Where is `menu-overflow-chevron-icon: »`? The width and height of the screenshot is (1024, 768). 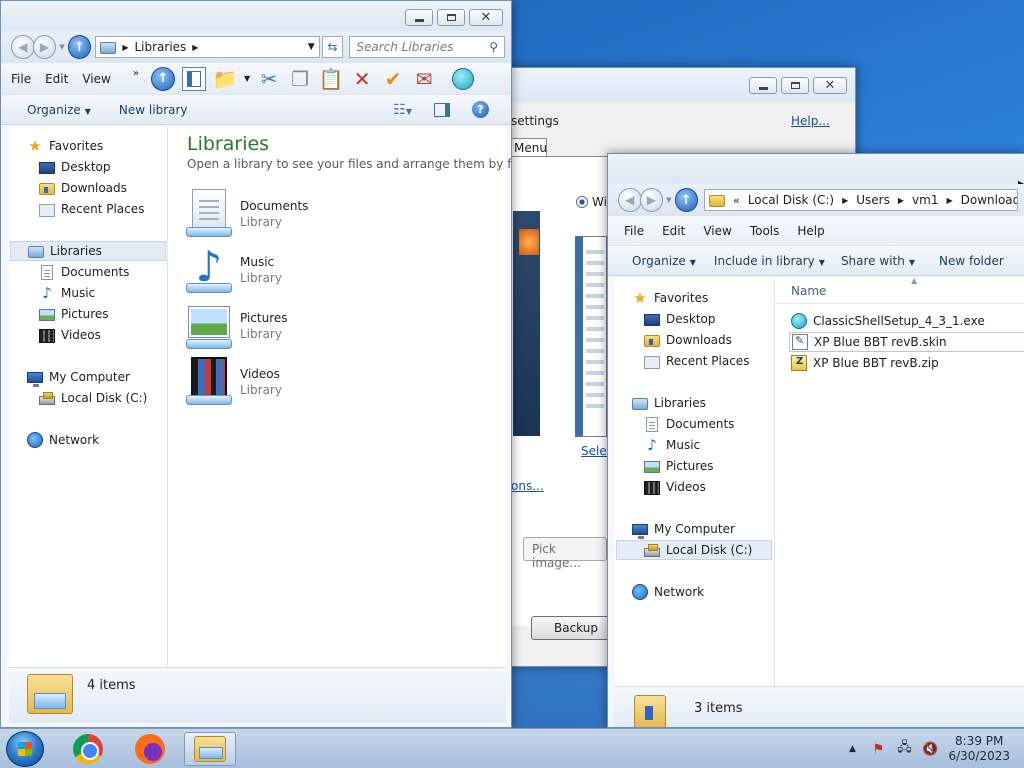 menu-overflow-chevron-icon: » is located at coordinates (136, 73).